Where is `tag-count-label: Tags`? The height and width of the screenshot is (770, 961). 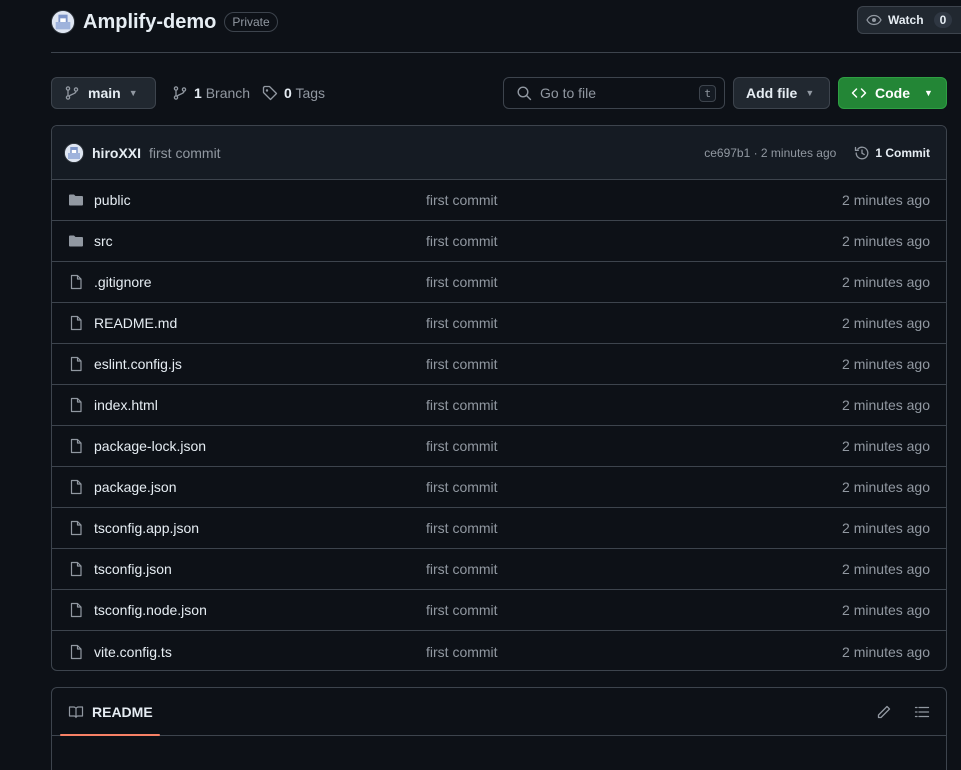
tag-count-label: Tags is located at coordinates (310, 93).